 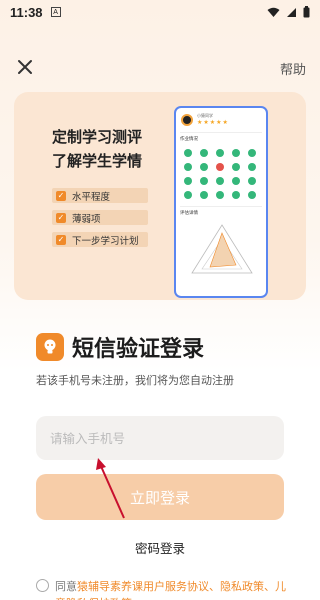 I want to click on mock-avatar, so click(x=187, y=119).